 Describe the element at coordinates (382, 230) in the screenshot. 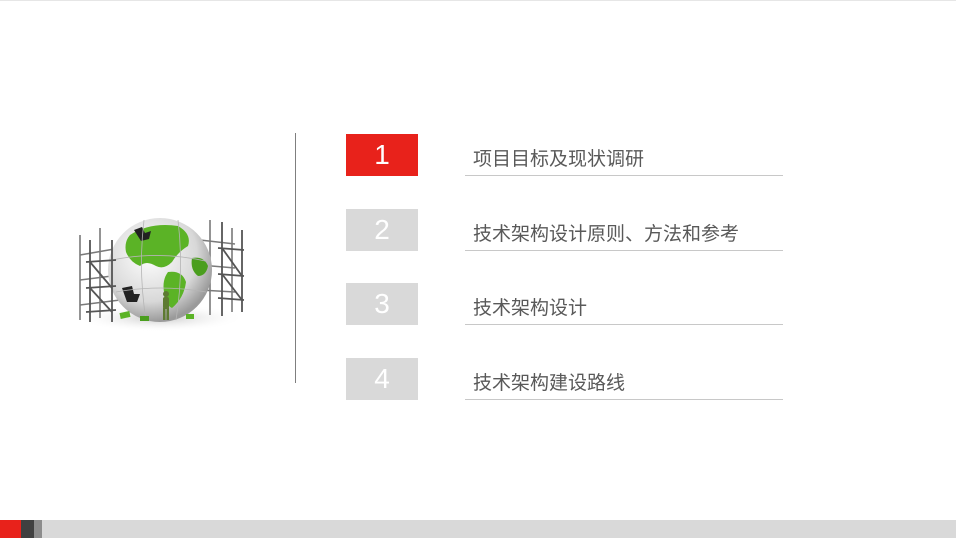

I see `agenda-number-box: 2` at that location.